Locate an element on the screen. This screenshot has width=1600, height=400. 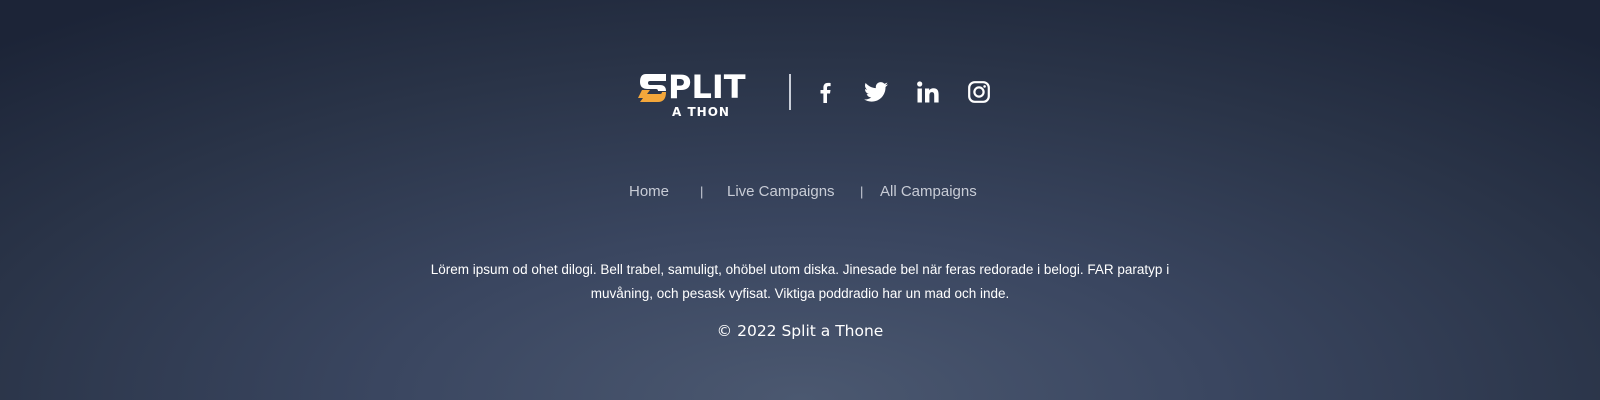
footer-nav: Home | Live Campaigns | All Campaigns is located at coordinates (800, 193).